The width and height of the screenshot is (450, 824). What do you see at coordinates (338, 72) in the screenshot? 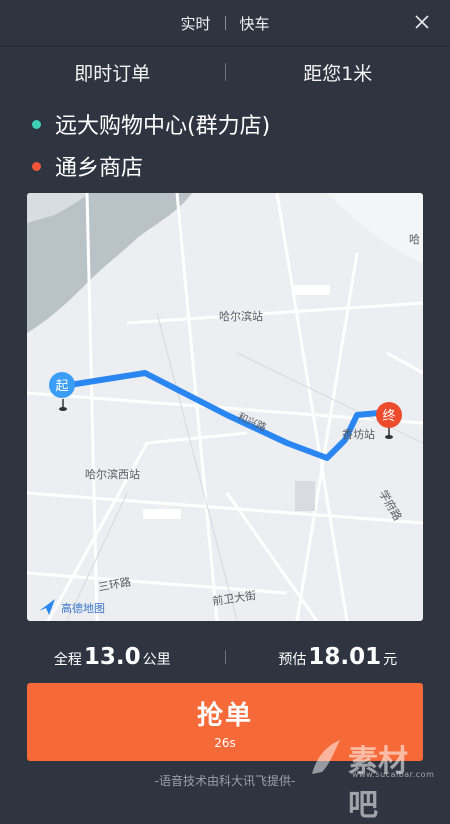
I see `distance-to-user: 距您1米` at bounding box center [338, 72].